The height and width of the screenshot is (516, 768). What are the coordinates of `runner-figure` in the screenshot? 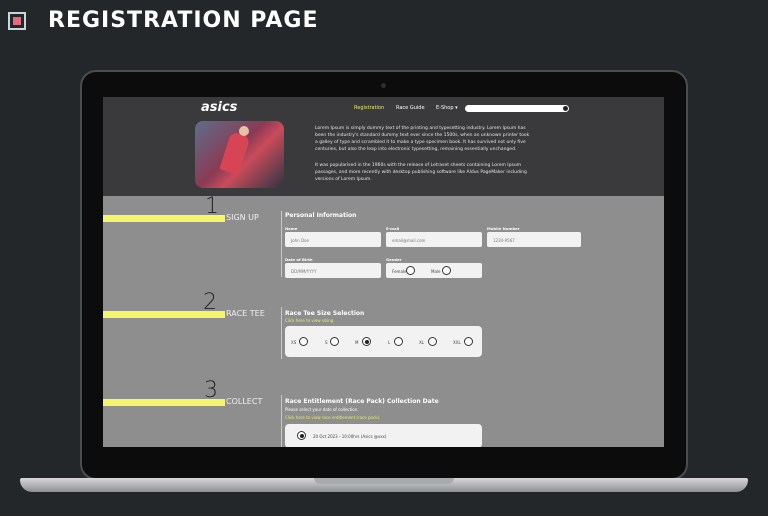 It's located at (235, 153).